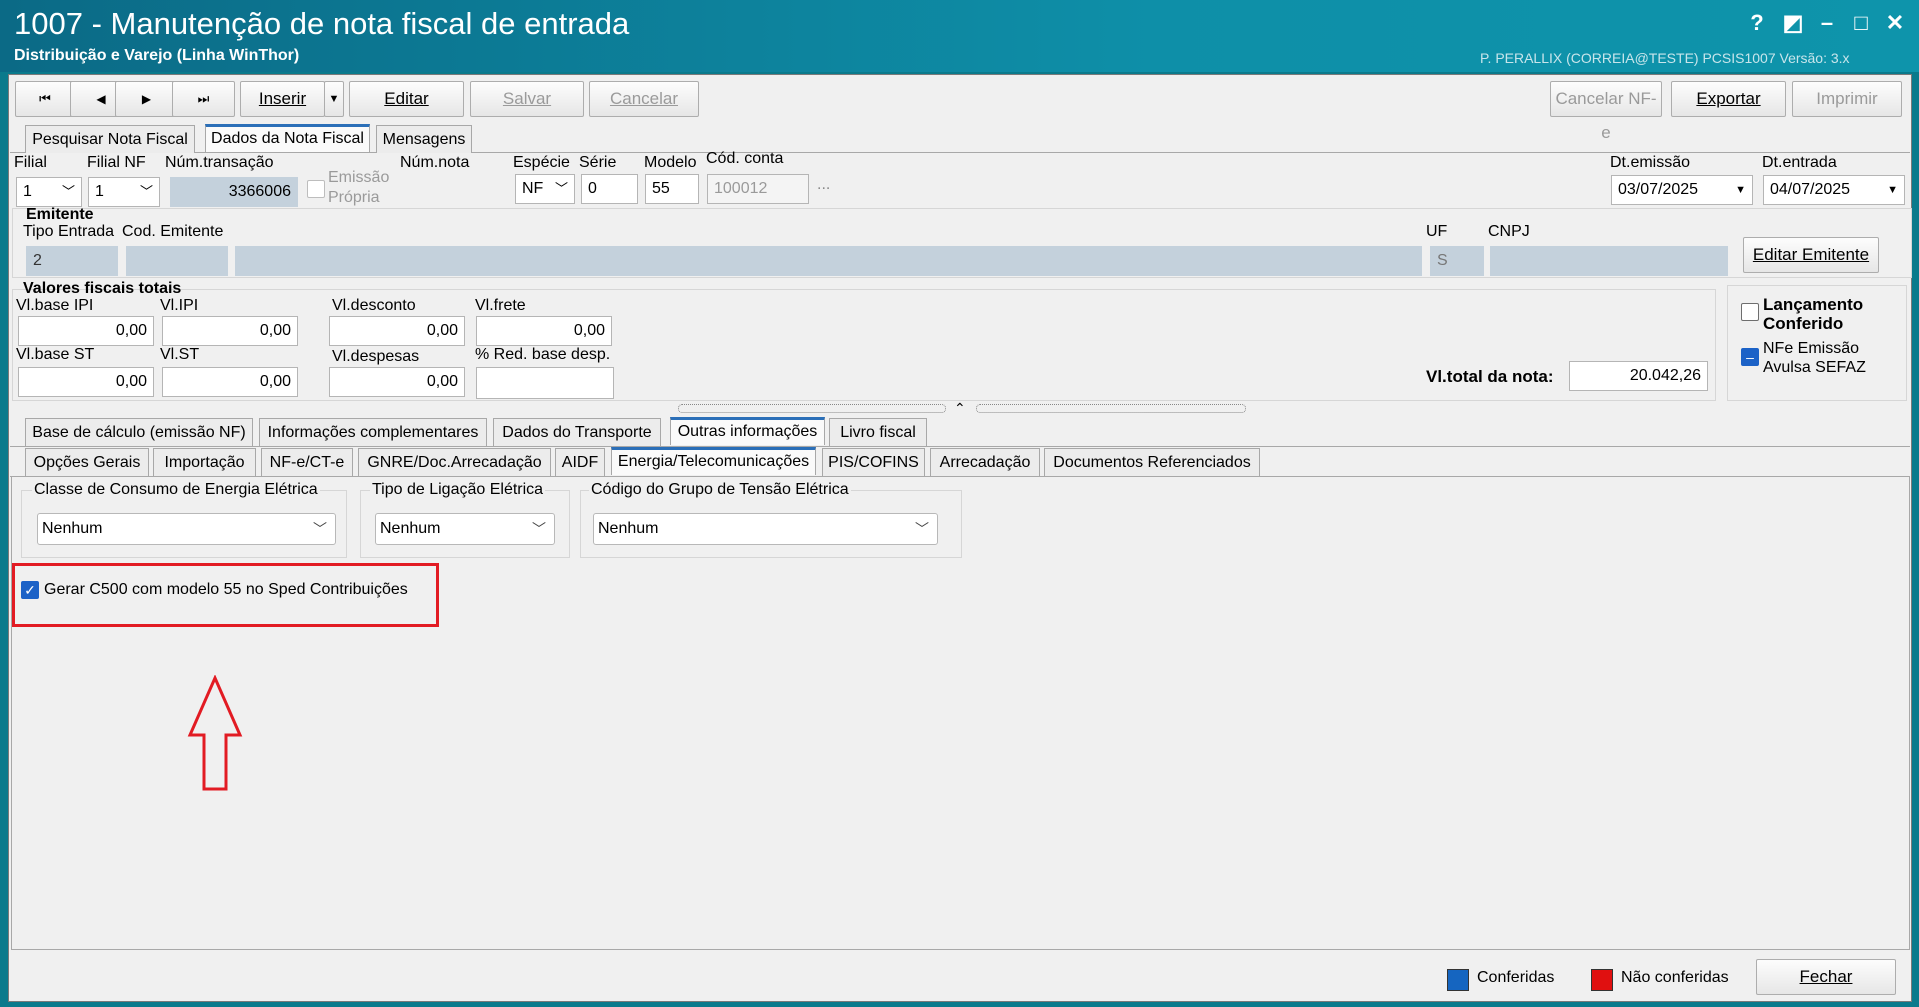  Describe the element at coordinates (424, 139) in the screenshot. I see `tab-mensagens: Mensagens` at that location.